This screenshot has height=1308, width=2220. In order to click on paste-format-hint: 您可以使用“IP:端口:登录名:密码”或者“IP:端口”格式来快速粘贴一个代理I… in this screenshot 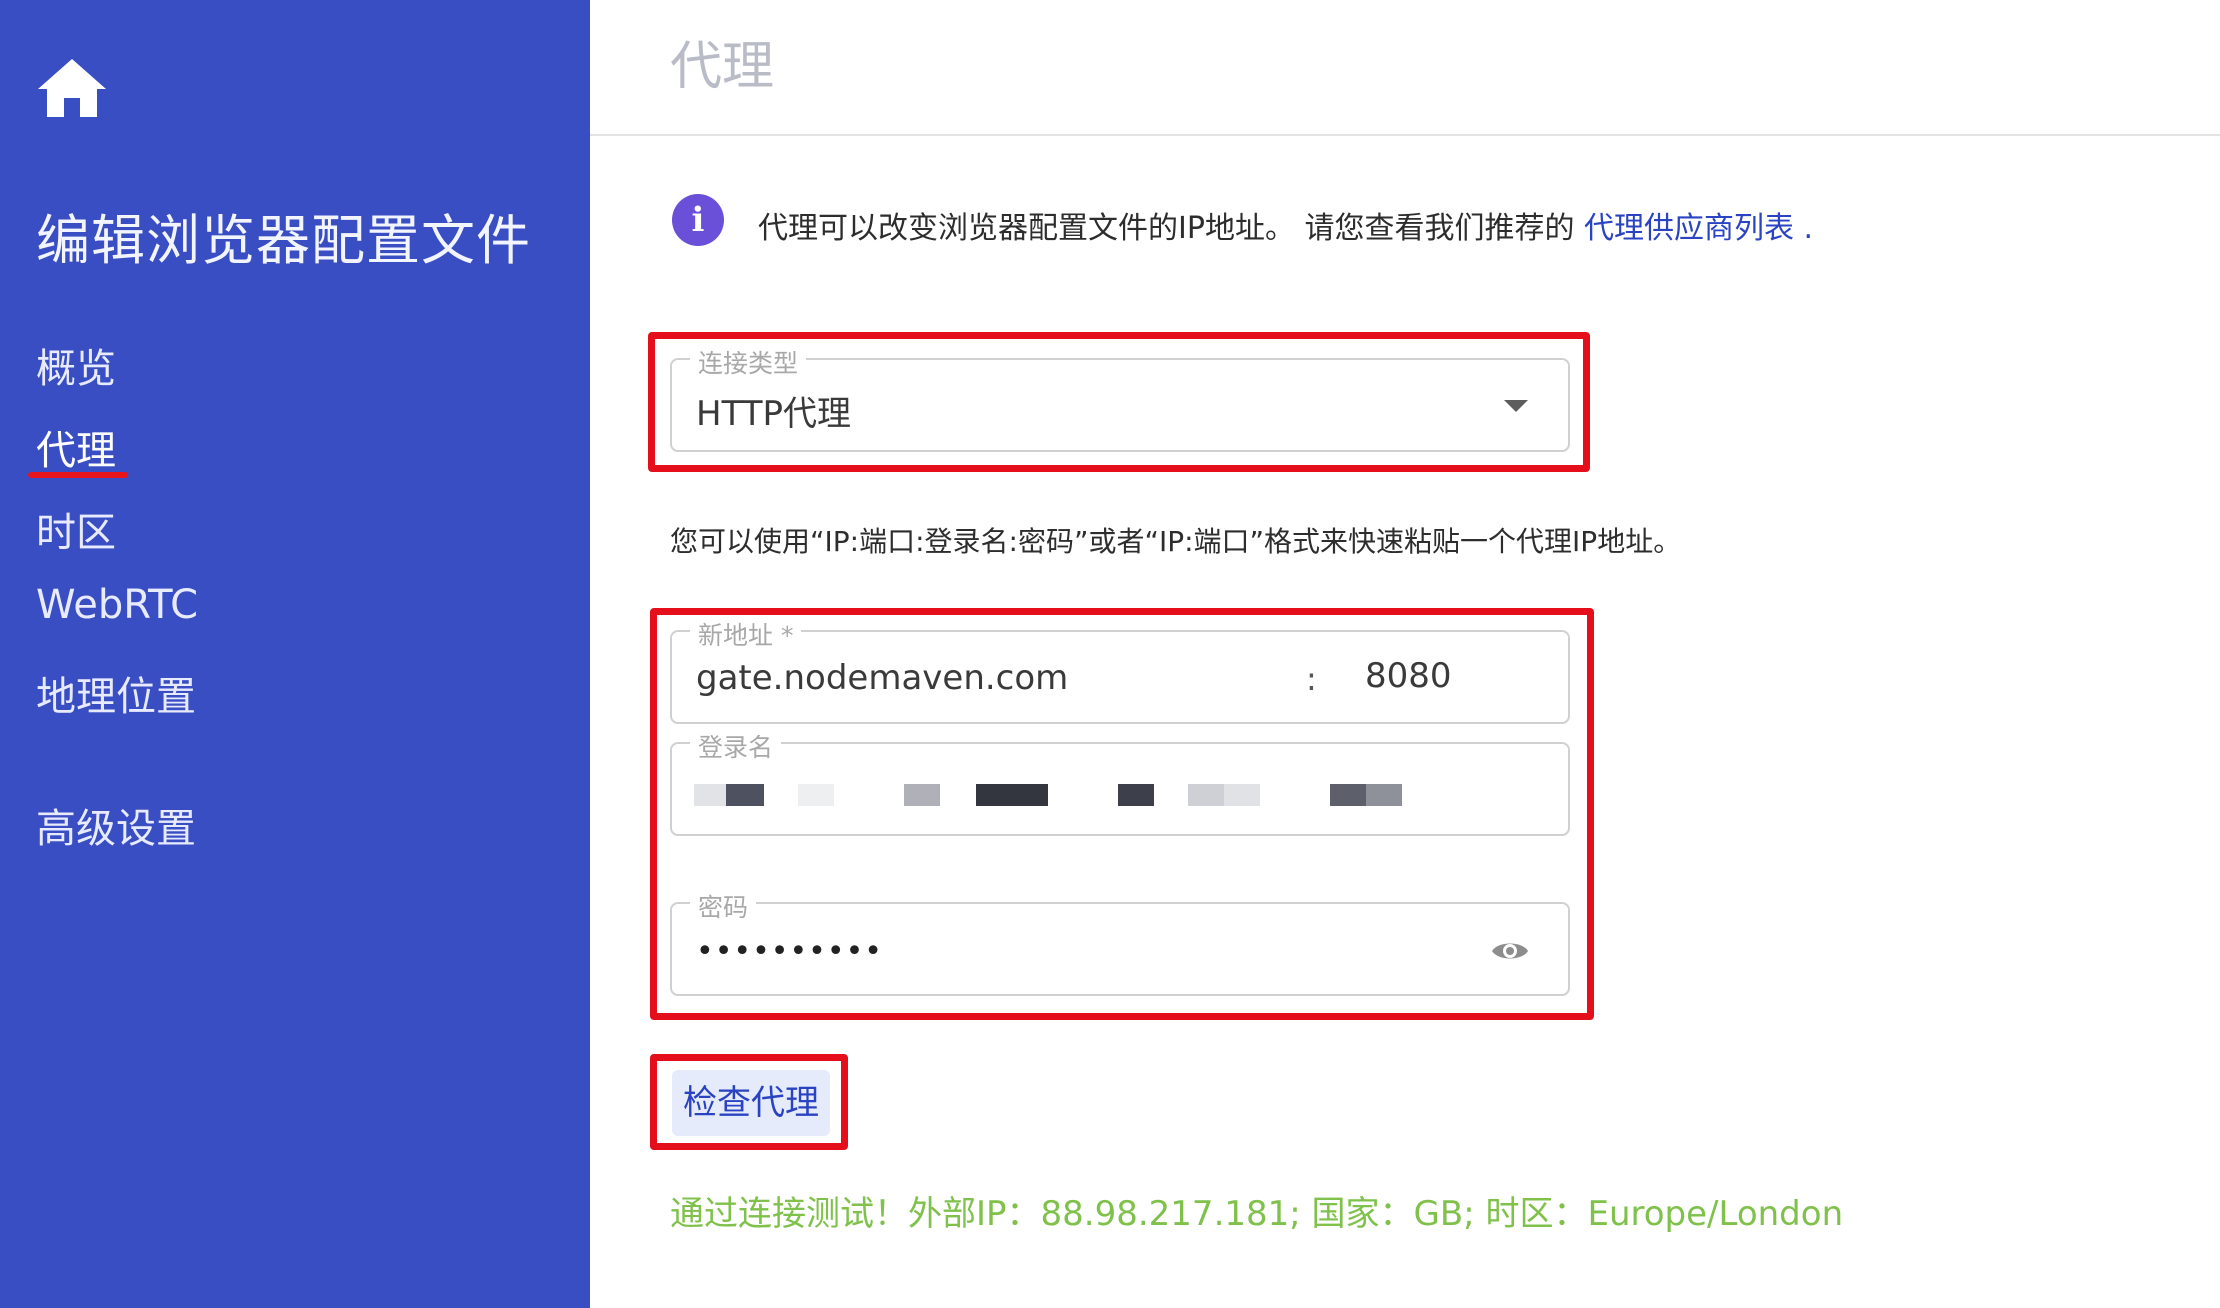, I will do `click(1176, 541)`.